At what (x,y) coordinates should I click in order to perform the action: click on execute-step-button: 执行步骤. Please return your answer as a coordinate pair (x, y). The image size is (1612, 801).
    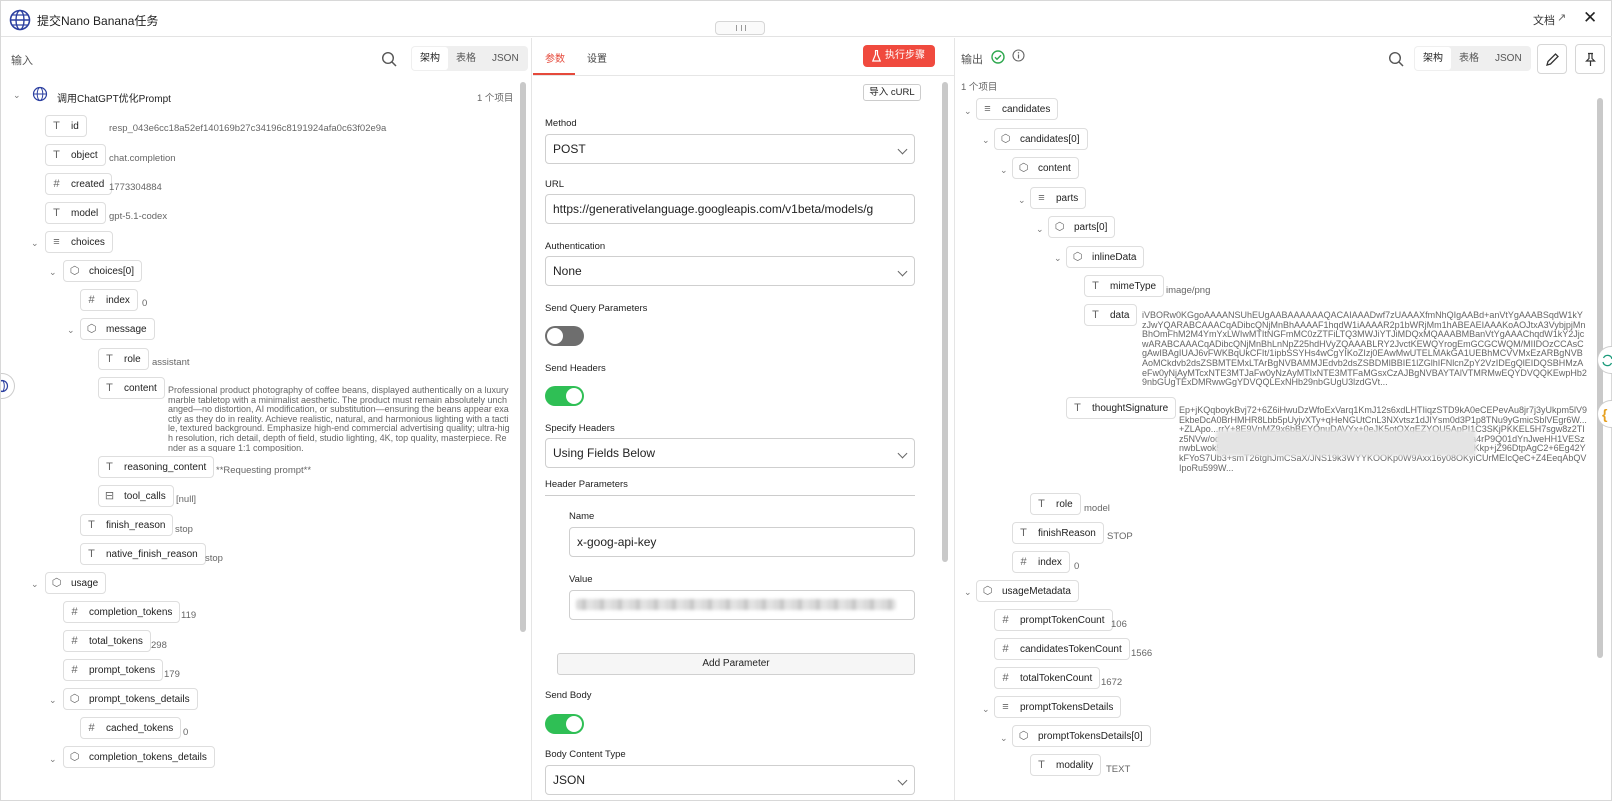
    Looking at the image, I should click on (899, 56).